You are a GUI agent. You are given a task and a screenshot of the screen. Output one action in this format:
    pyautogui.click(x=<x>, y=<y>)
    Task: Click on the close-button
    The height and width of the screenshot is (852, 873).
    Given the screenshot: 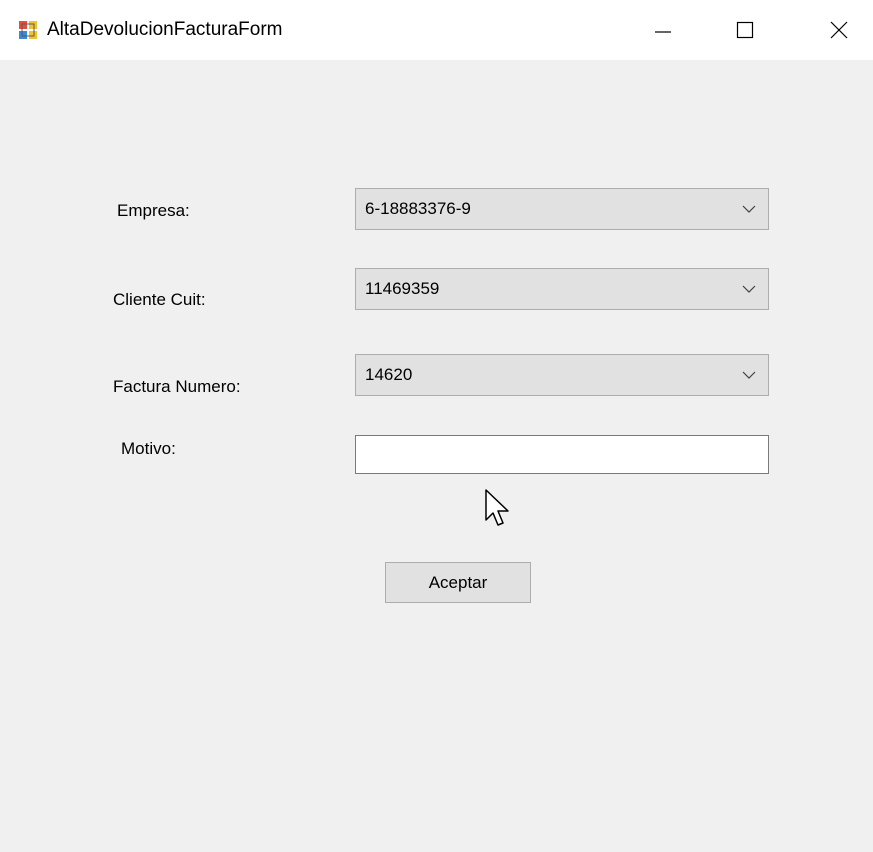 What is the action you would take?
    pyautogui.click(x=839, y=30)
    